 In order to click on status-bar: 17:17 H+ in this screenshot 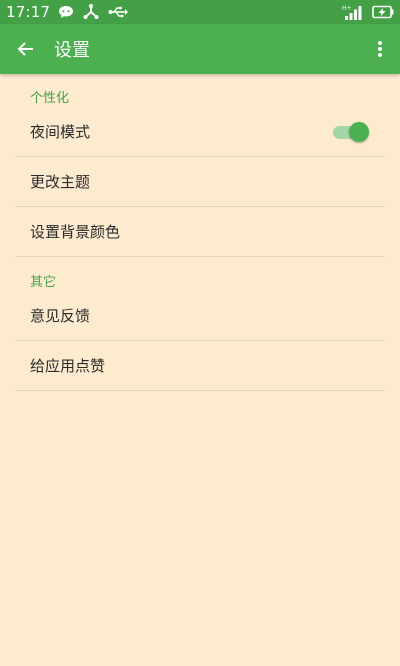, I will do `click(200, 12)`.